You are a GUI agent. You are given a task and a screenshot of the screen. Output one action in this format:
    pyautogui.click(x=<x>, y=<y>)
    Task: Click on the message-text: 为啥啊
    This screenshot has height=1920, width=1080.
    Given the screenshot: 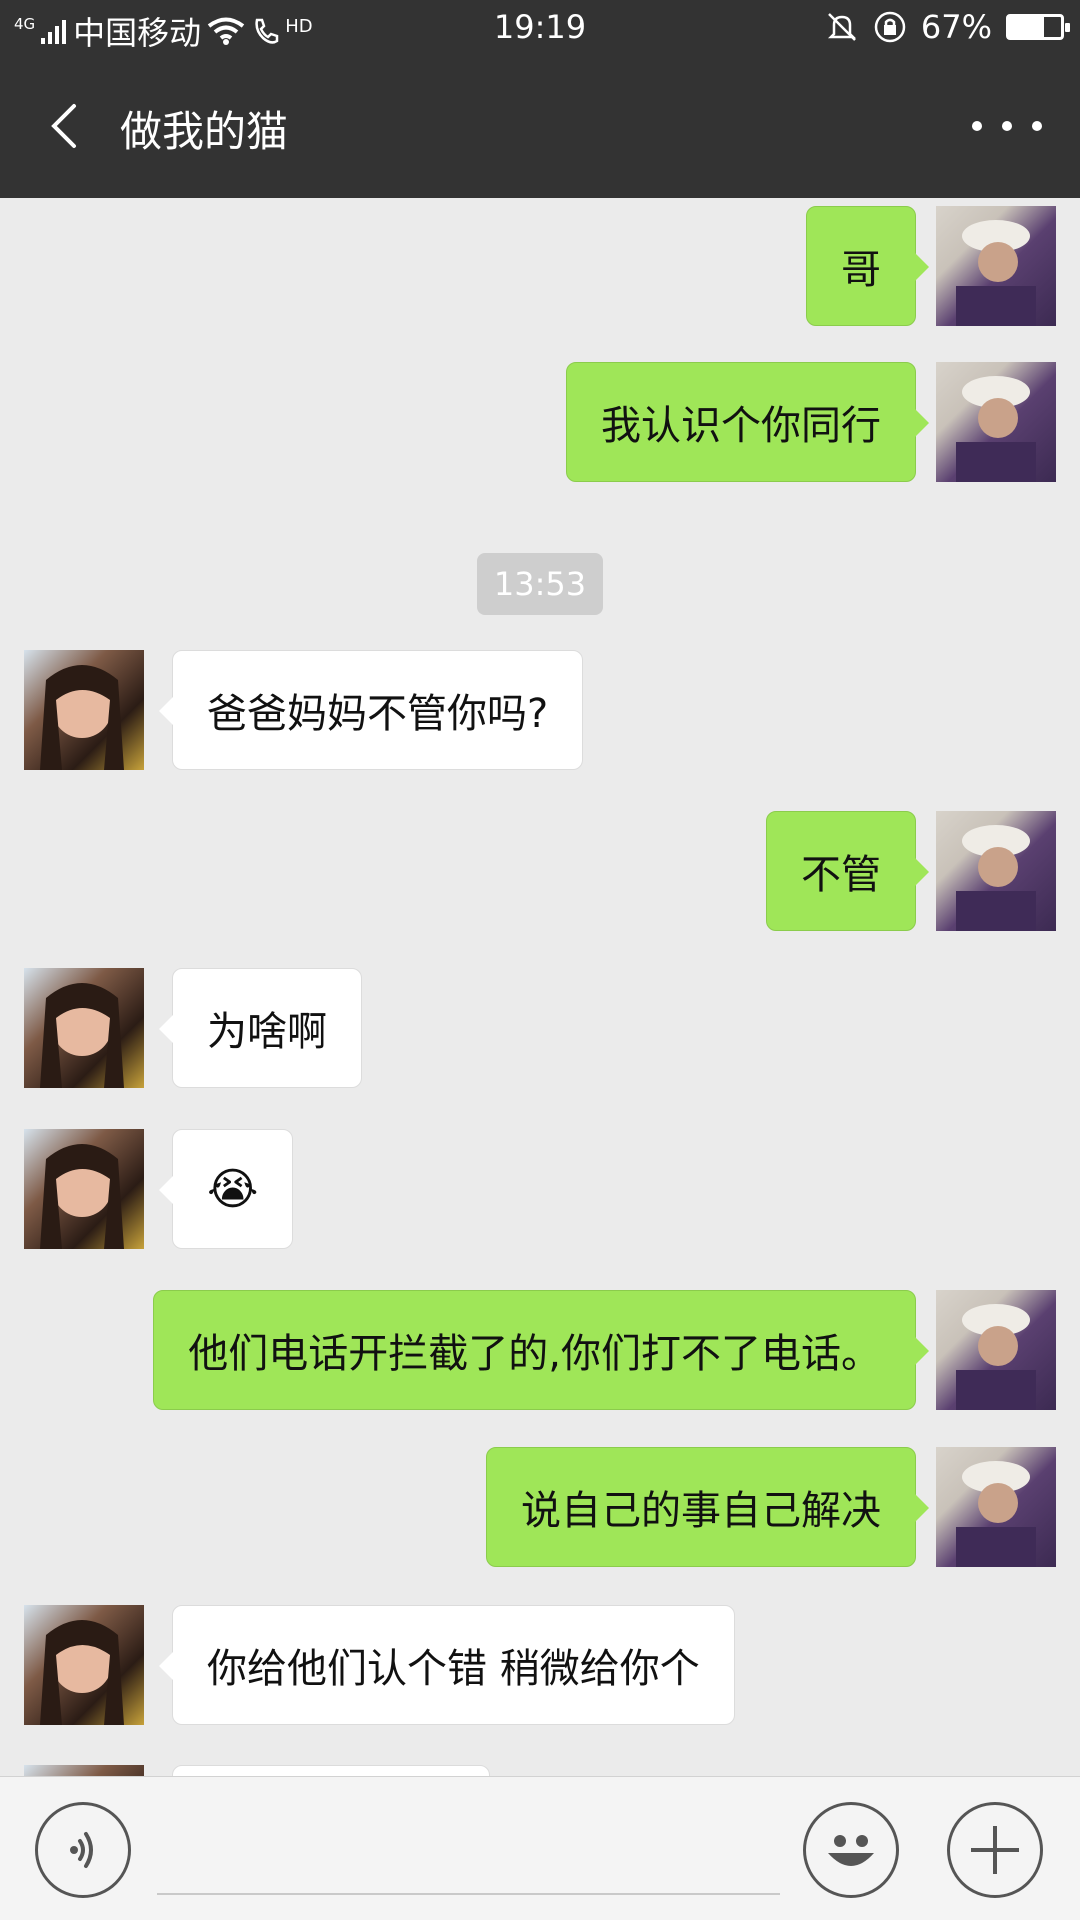 What is the action you would take?
    pyautogui.click(x=267, y=1032)
    